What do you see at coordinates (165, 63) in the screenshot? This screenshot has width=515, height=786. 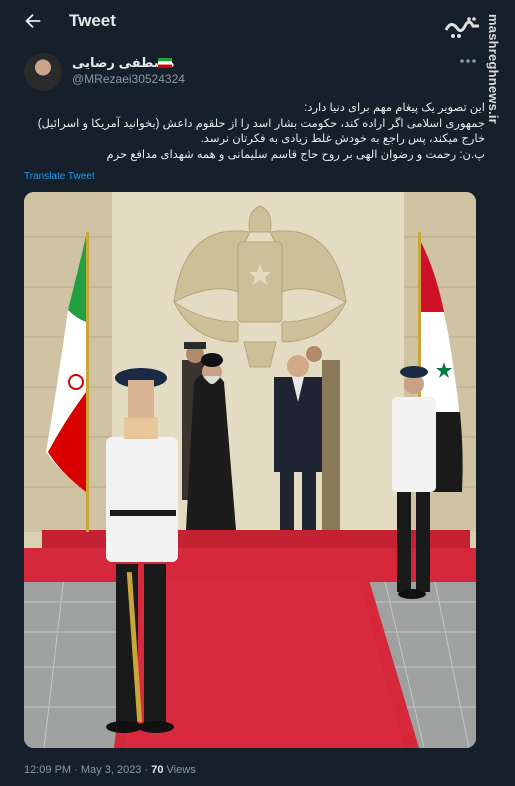 I see `iran-flag-icon` at bounding box center [165, 63].